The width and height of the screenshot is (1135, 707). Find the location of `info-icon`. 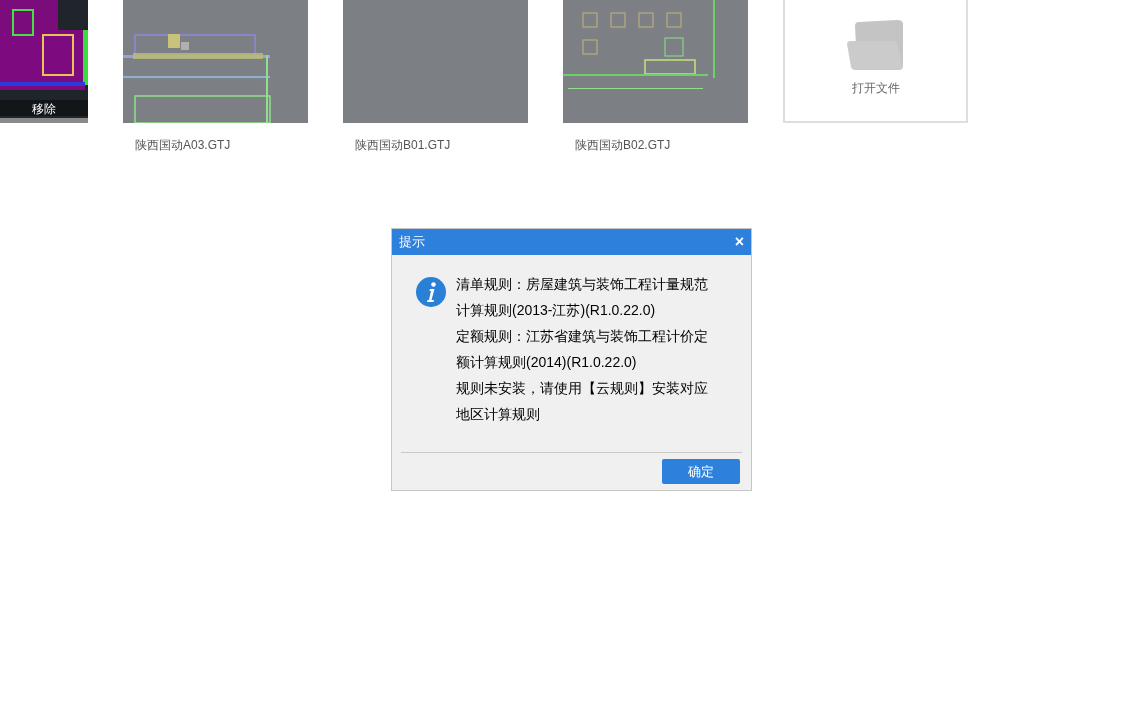

info-icon is located at coordinates (431, 292).